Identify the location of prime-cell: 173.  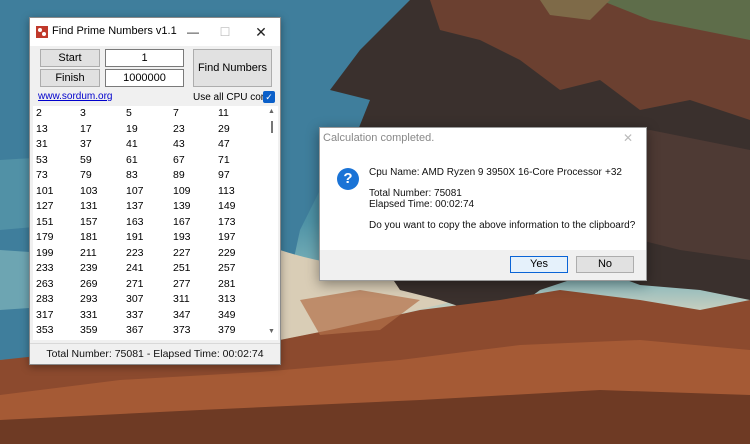
(227, 221).